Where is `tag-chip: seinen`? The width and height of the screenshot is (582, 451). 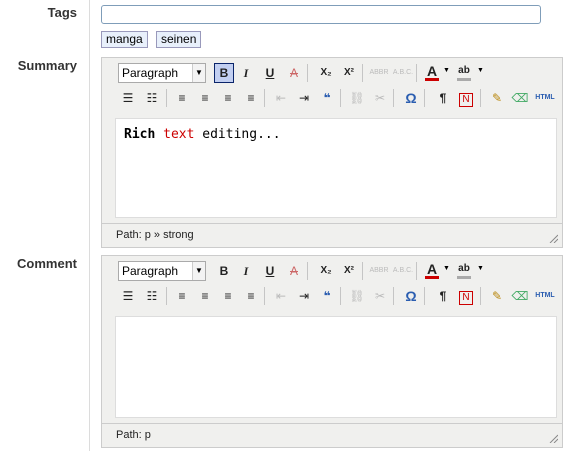
tag-chip: seinen is located at coordinates (179, 39).